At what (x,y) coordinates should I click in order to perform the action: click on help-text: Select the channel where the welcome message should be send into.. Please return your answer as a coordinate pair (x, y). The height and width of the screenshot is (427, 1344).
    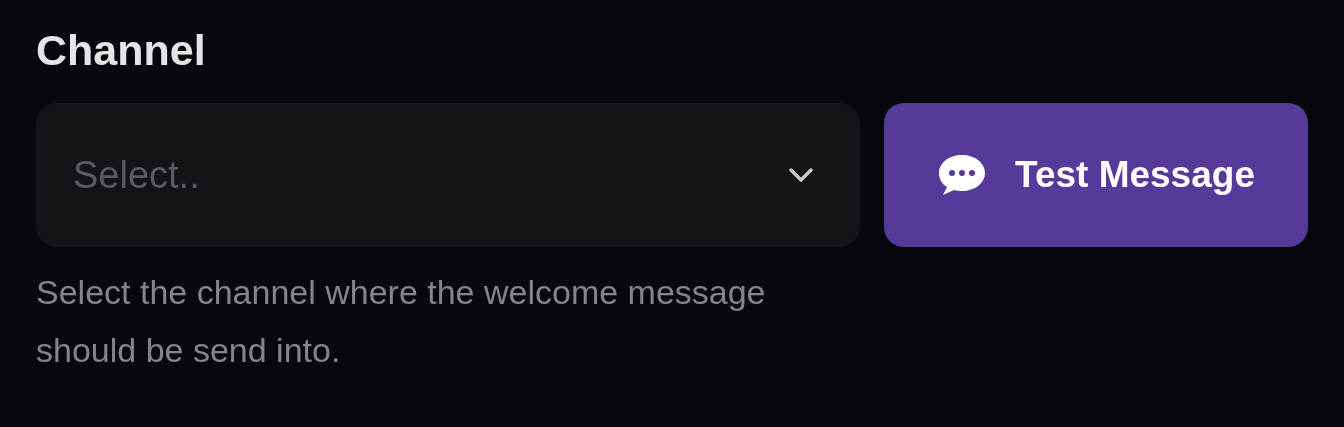
    Looking at the image, I should click on (401, 321).